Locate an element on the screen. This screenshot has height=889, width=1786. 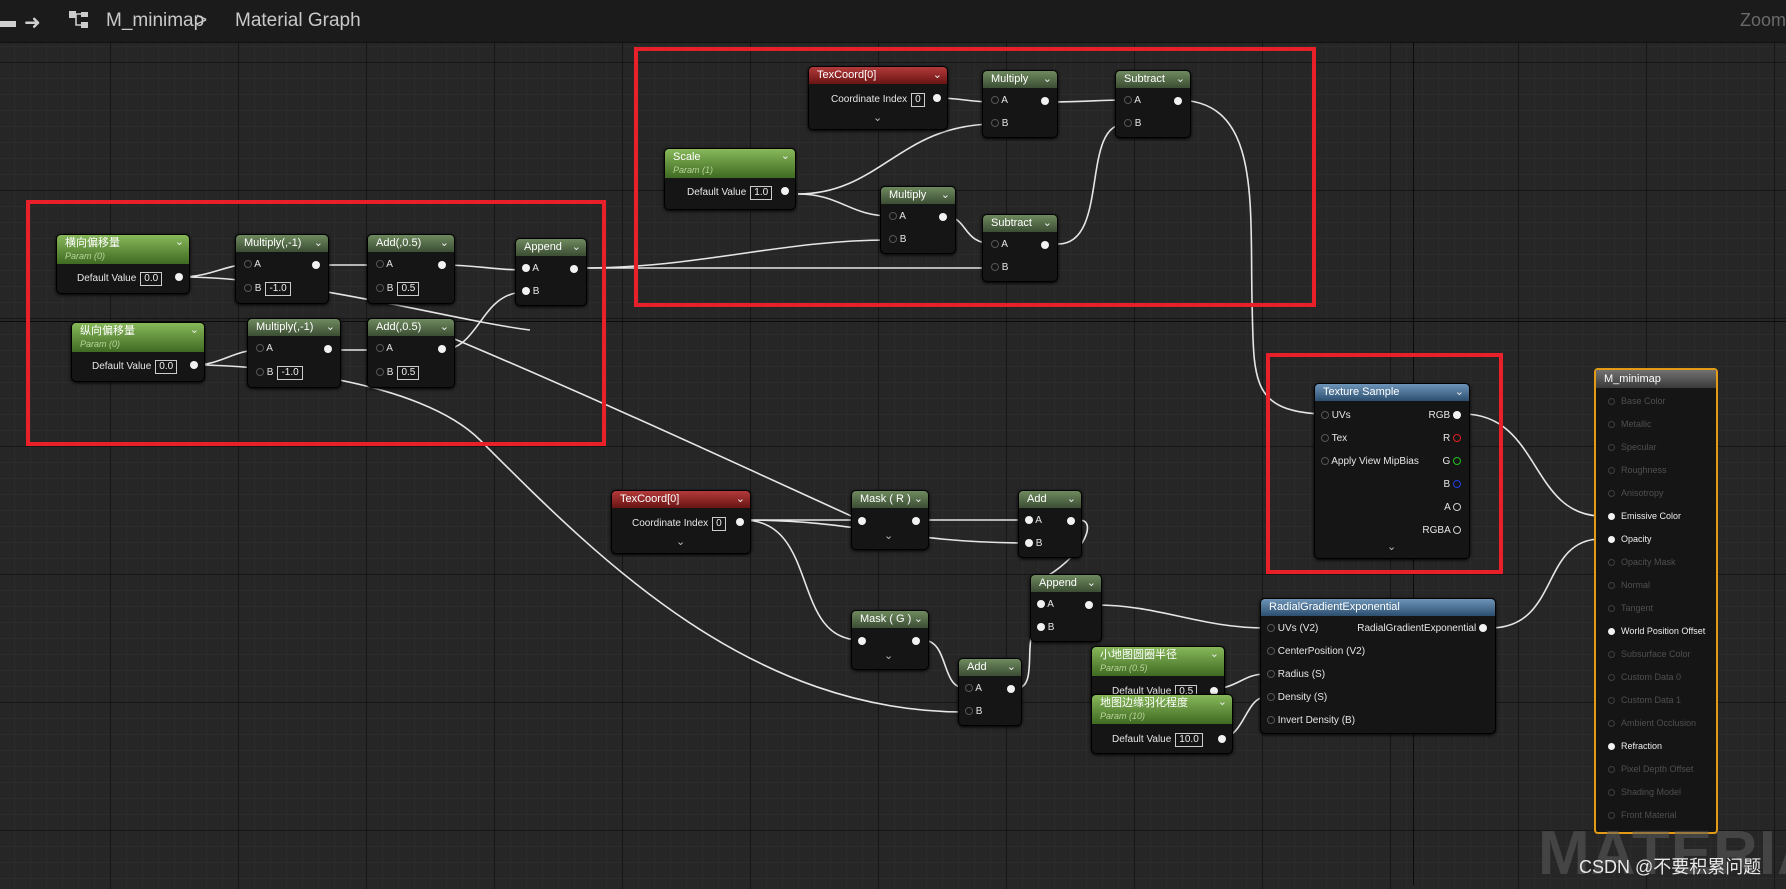
default-value-field: 1.0 is located at coordinates (761, 193).